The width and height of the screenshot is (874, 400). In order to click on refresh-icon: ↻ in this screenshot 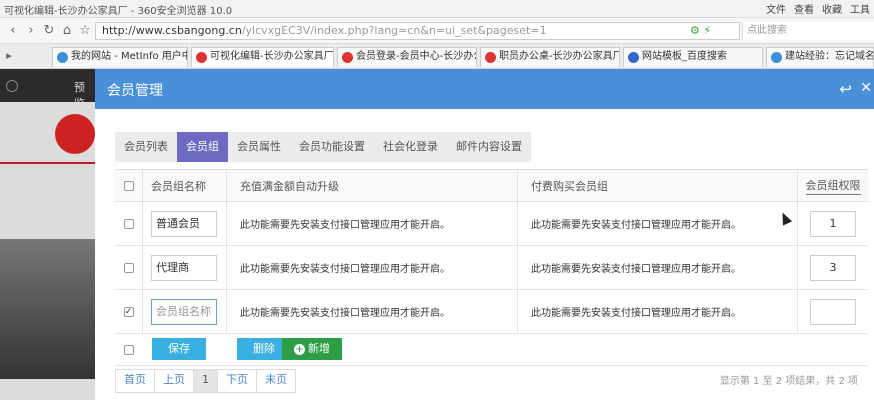, I will do `click(49, 31)`.